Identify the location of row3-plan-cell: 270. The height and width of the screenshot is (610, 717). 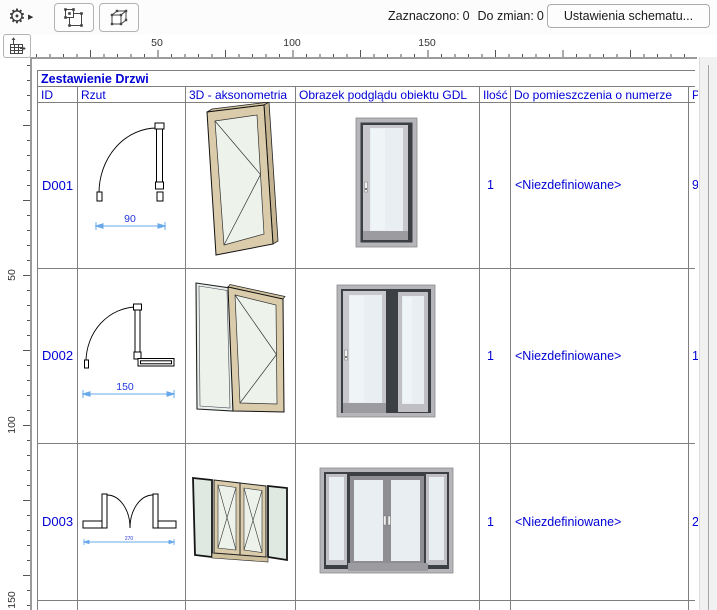
(131, 521).